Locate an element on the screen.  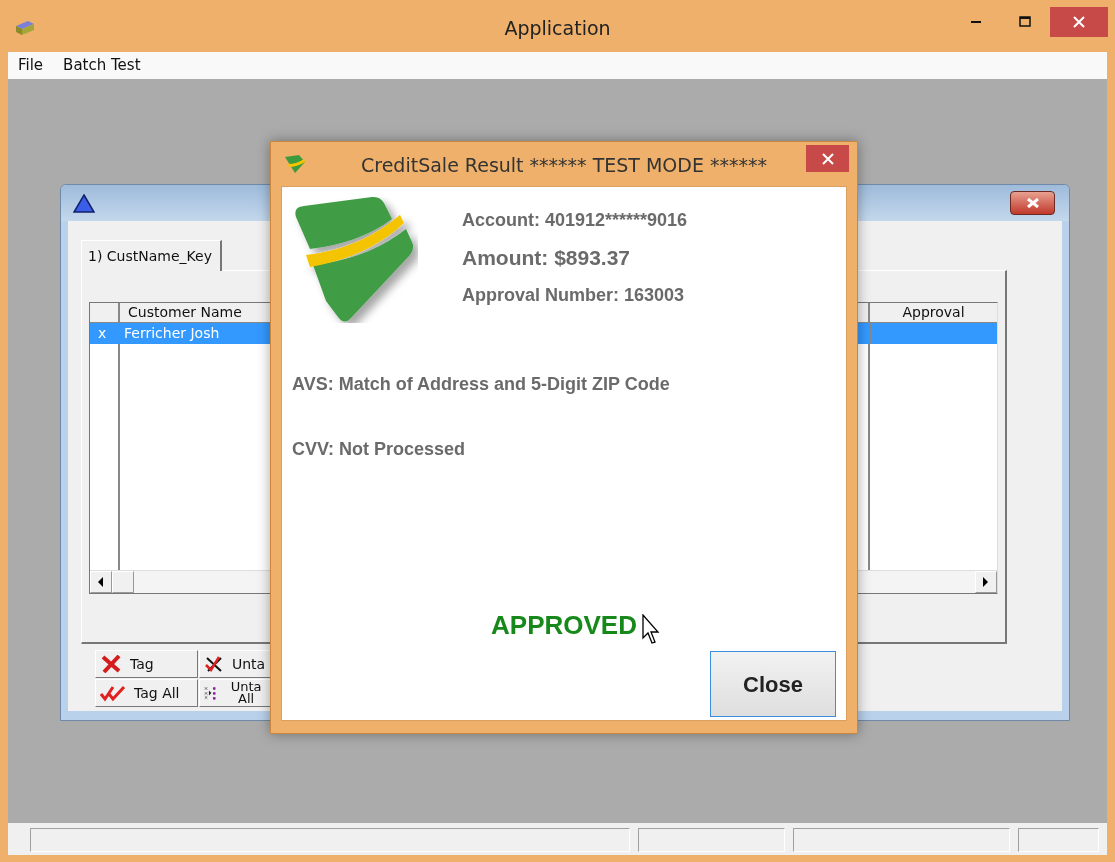
right-arrow-icon is located at coordinates (986, 582).